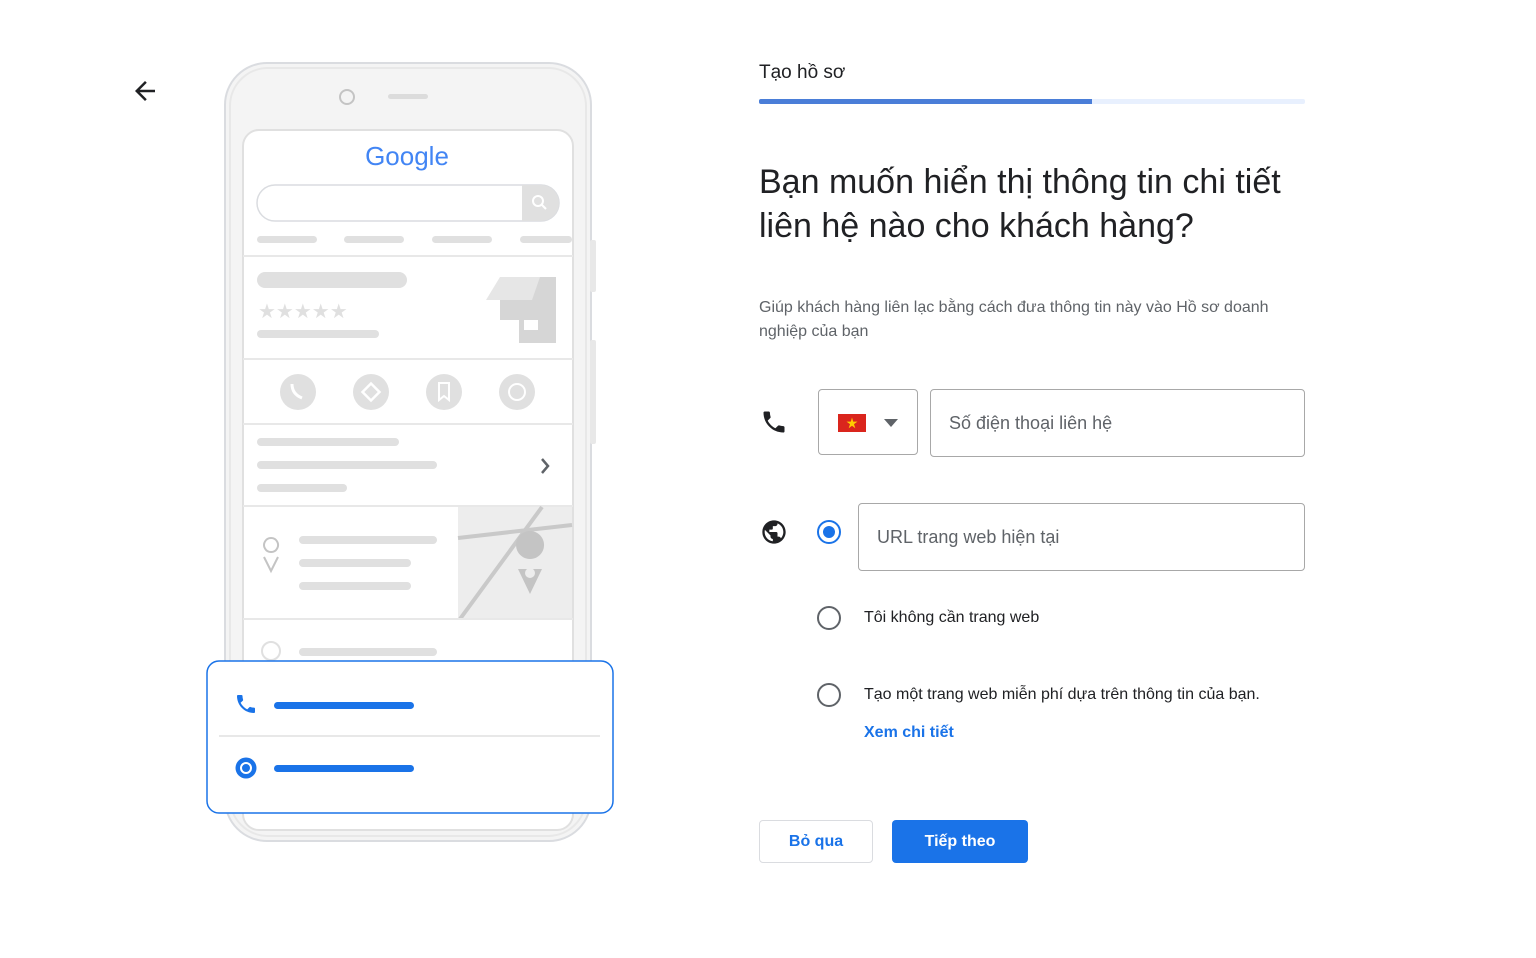 The height and width of the screenshot is (958, 1536). What do you see at coordinates (407, 156) in the screenshot?
I see `google-logo: Google` at bounding box center [407, 156].